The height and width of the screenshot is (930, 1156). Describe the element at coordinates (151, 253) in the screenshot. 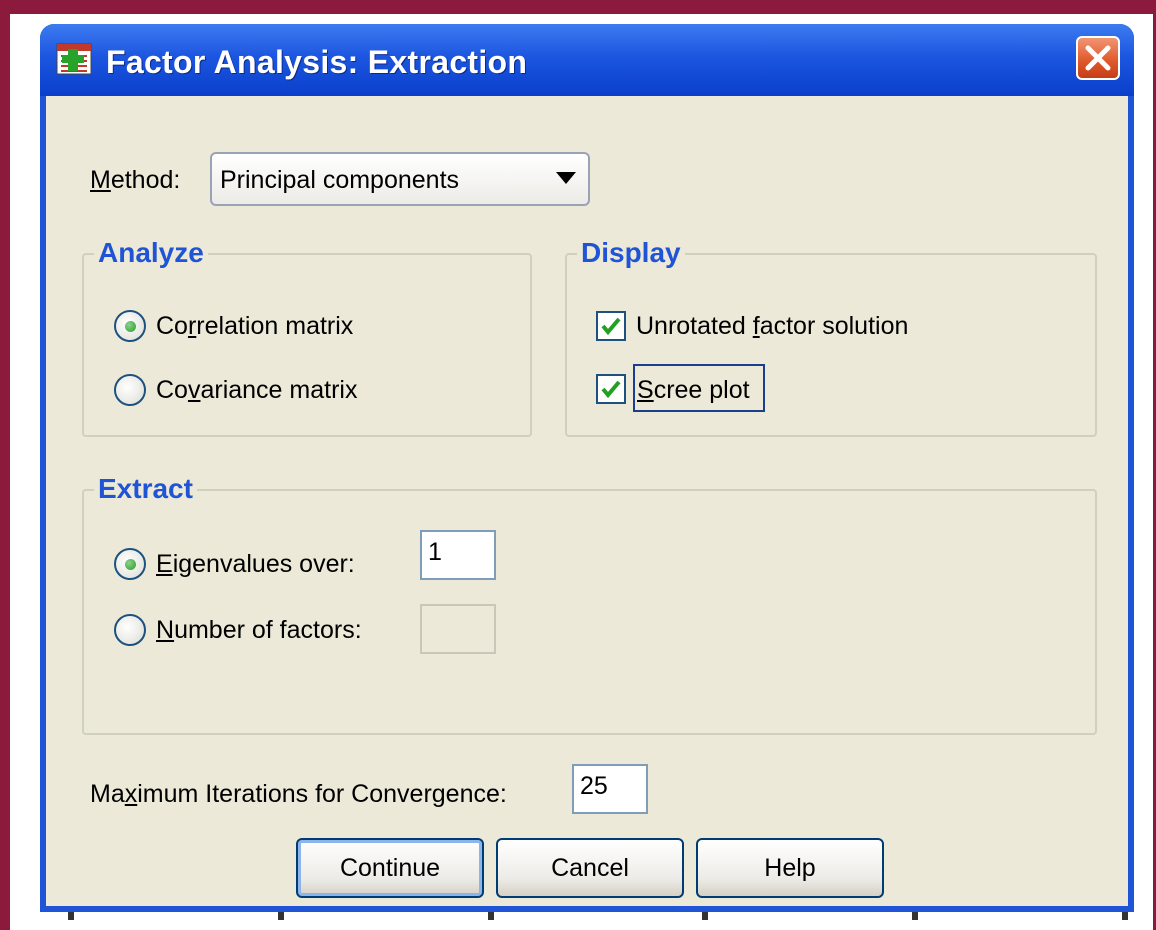

I see `analyze-group-title: Analyze` at that location.